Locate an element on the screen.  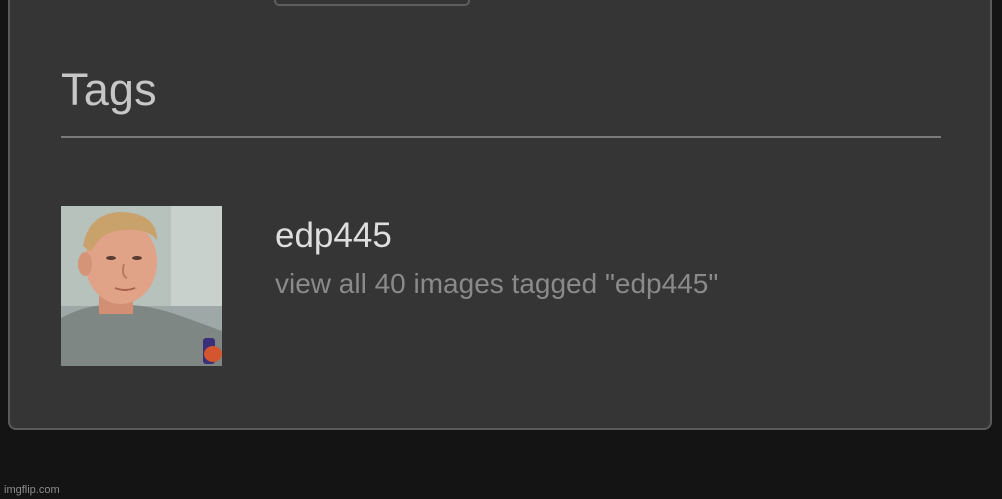
thumbnail-image is located at coordinates (141, 286).